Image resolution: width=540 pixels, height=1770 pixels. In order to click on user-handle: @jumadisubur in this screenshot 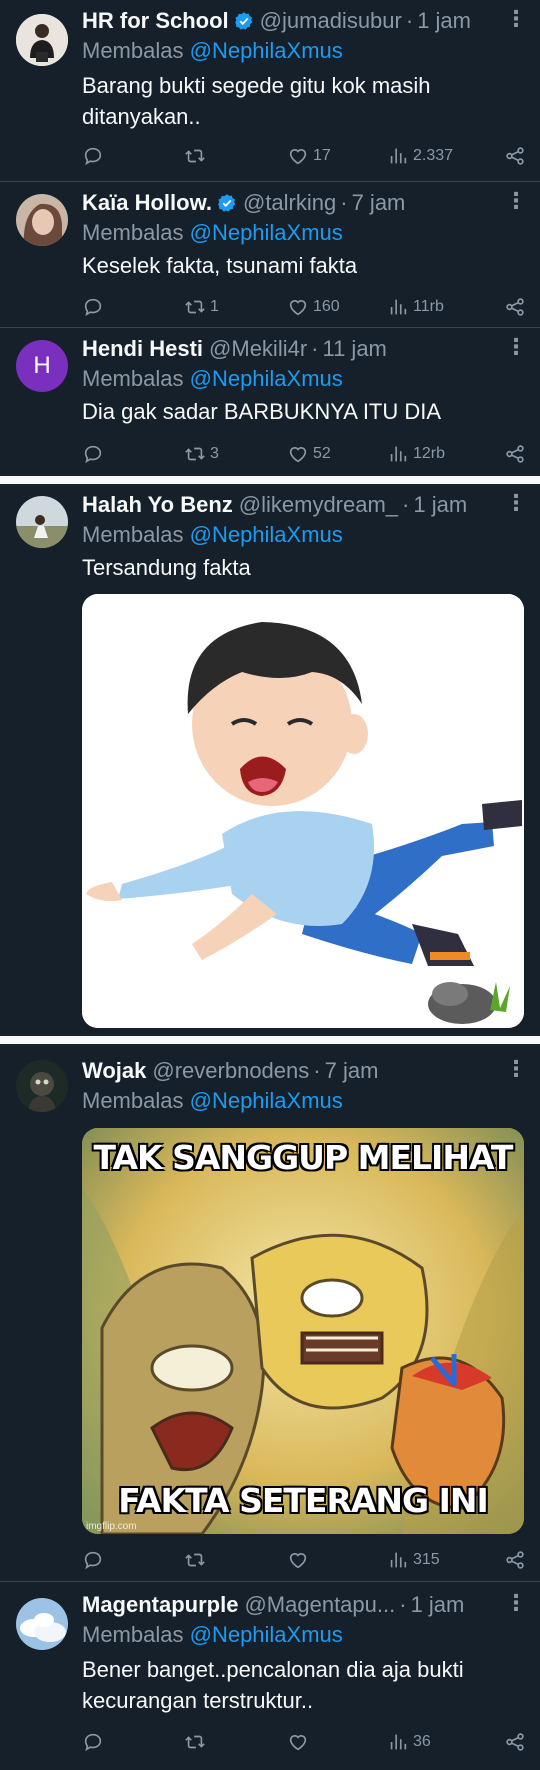, I will do `click(331, 21)`.